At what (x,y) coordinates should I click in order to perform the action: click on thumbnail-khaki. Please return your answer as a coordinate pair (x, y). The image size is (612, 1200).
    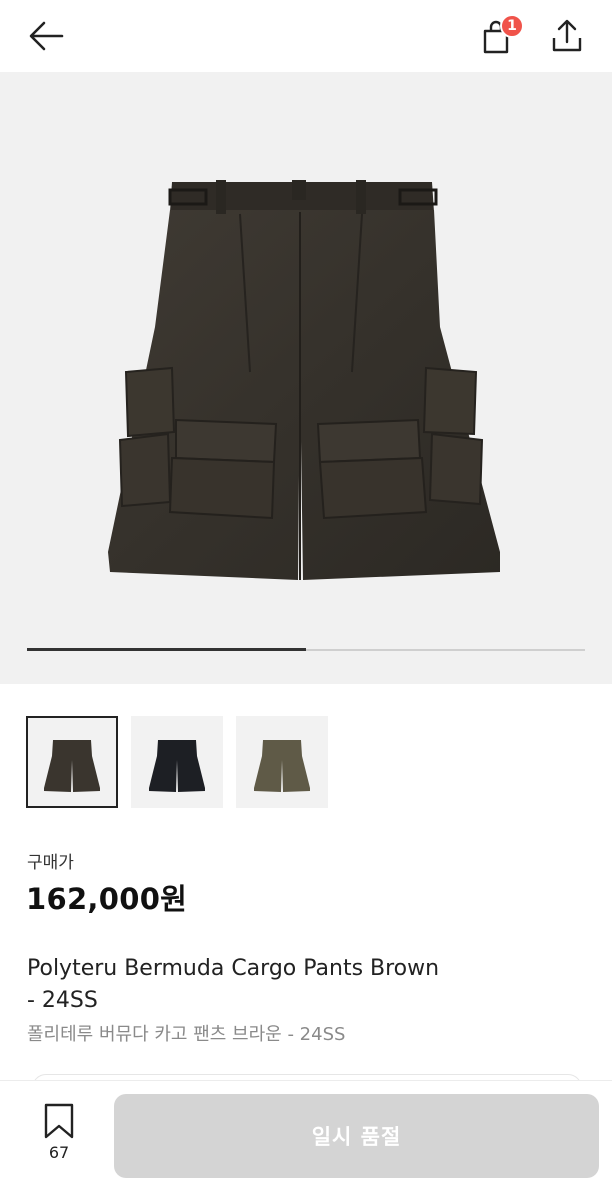
    Looking at the image, I should click on (282, 762).